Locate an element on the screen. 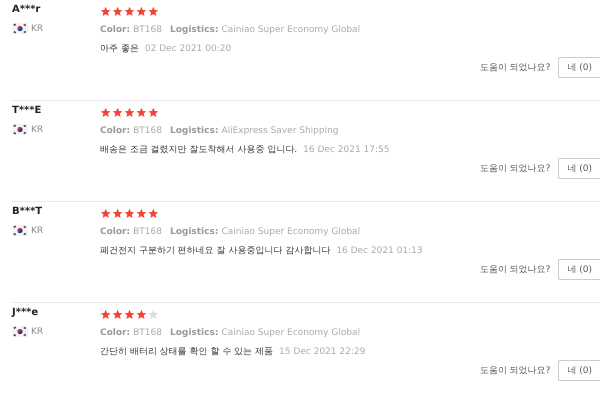  review-date: 16 Dec 2021 17:55 is located at coordinates (346, 150).